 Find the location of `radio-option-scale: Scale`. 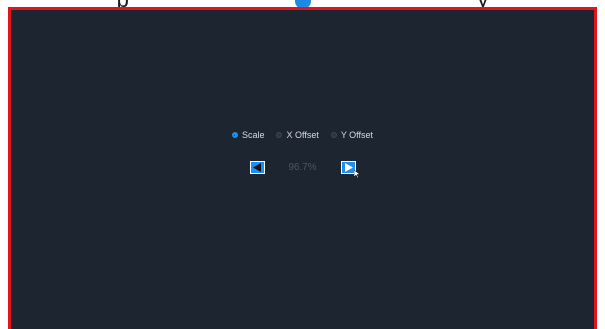

radio-option-scale: Scale is located at coordinates (248, 135).